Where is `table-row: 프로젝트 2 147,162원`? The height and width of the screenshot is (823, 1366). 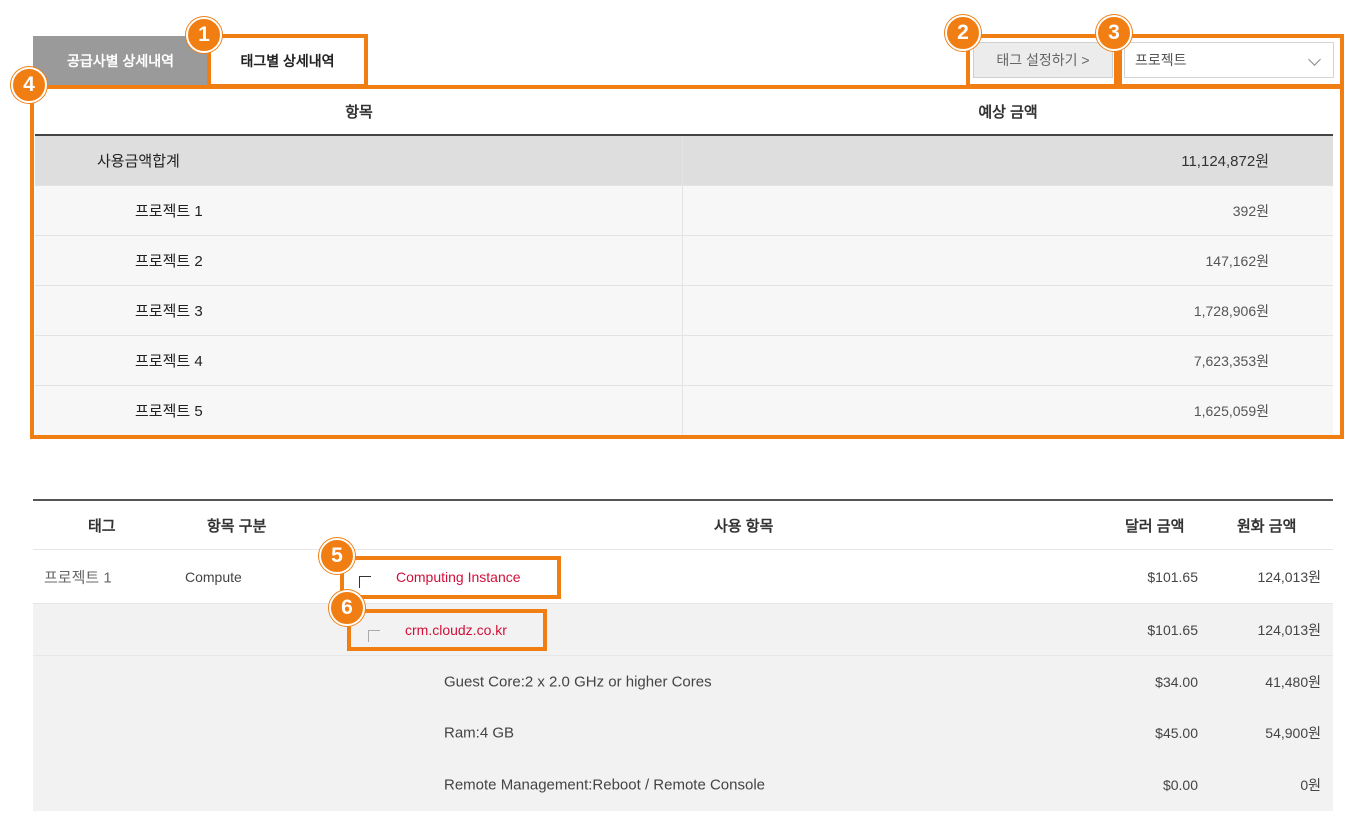
table-row: 프로젝트 2 147,162원 is located at coordinates (684, 261).